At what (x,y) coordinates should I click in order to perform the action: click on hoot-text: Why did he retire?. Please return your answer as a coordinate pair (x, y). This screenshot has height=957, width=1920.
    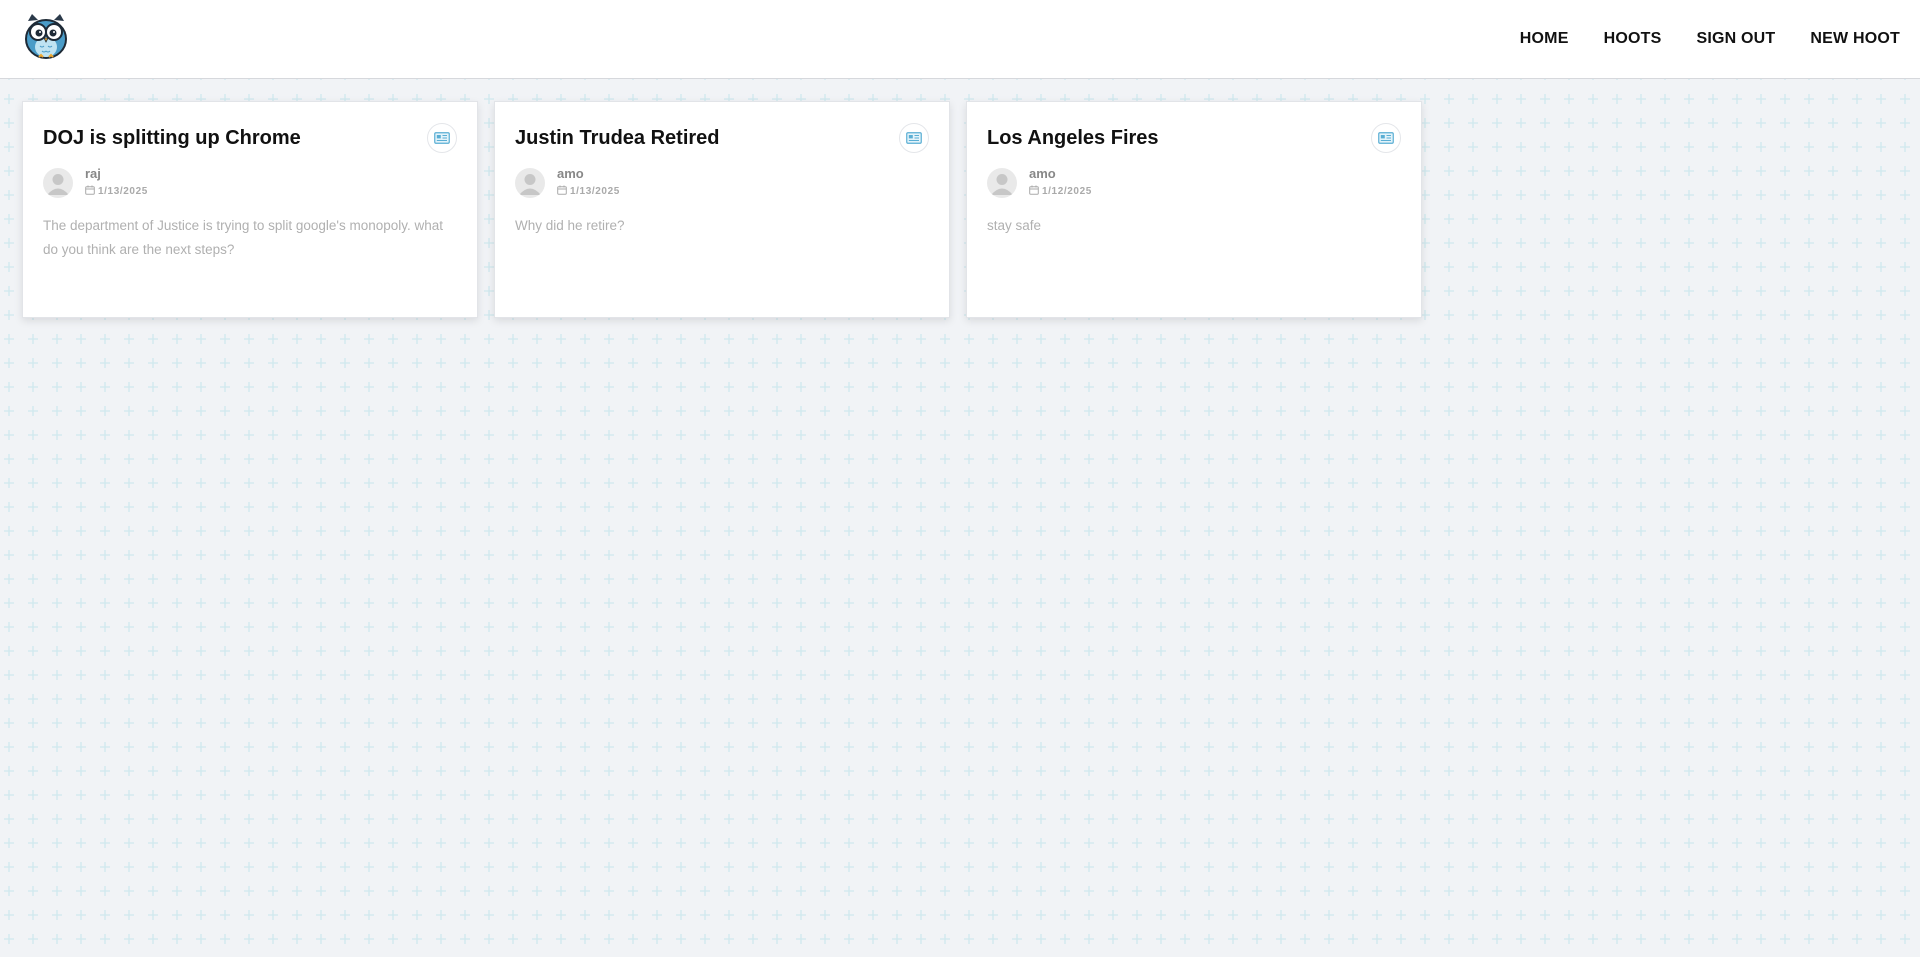
    Looking at the image, I should click on (570, 225).